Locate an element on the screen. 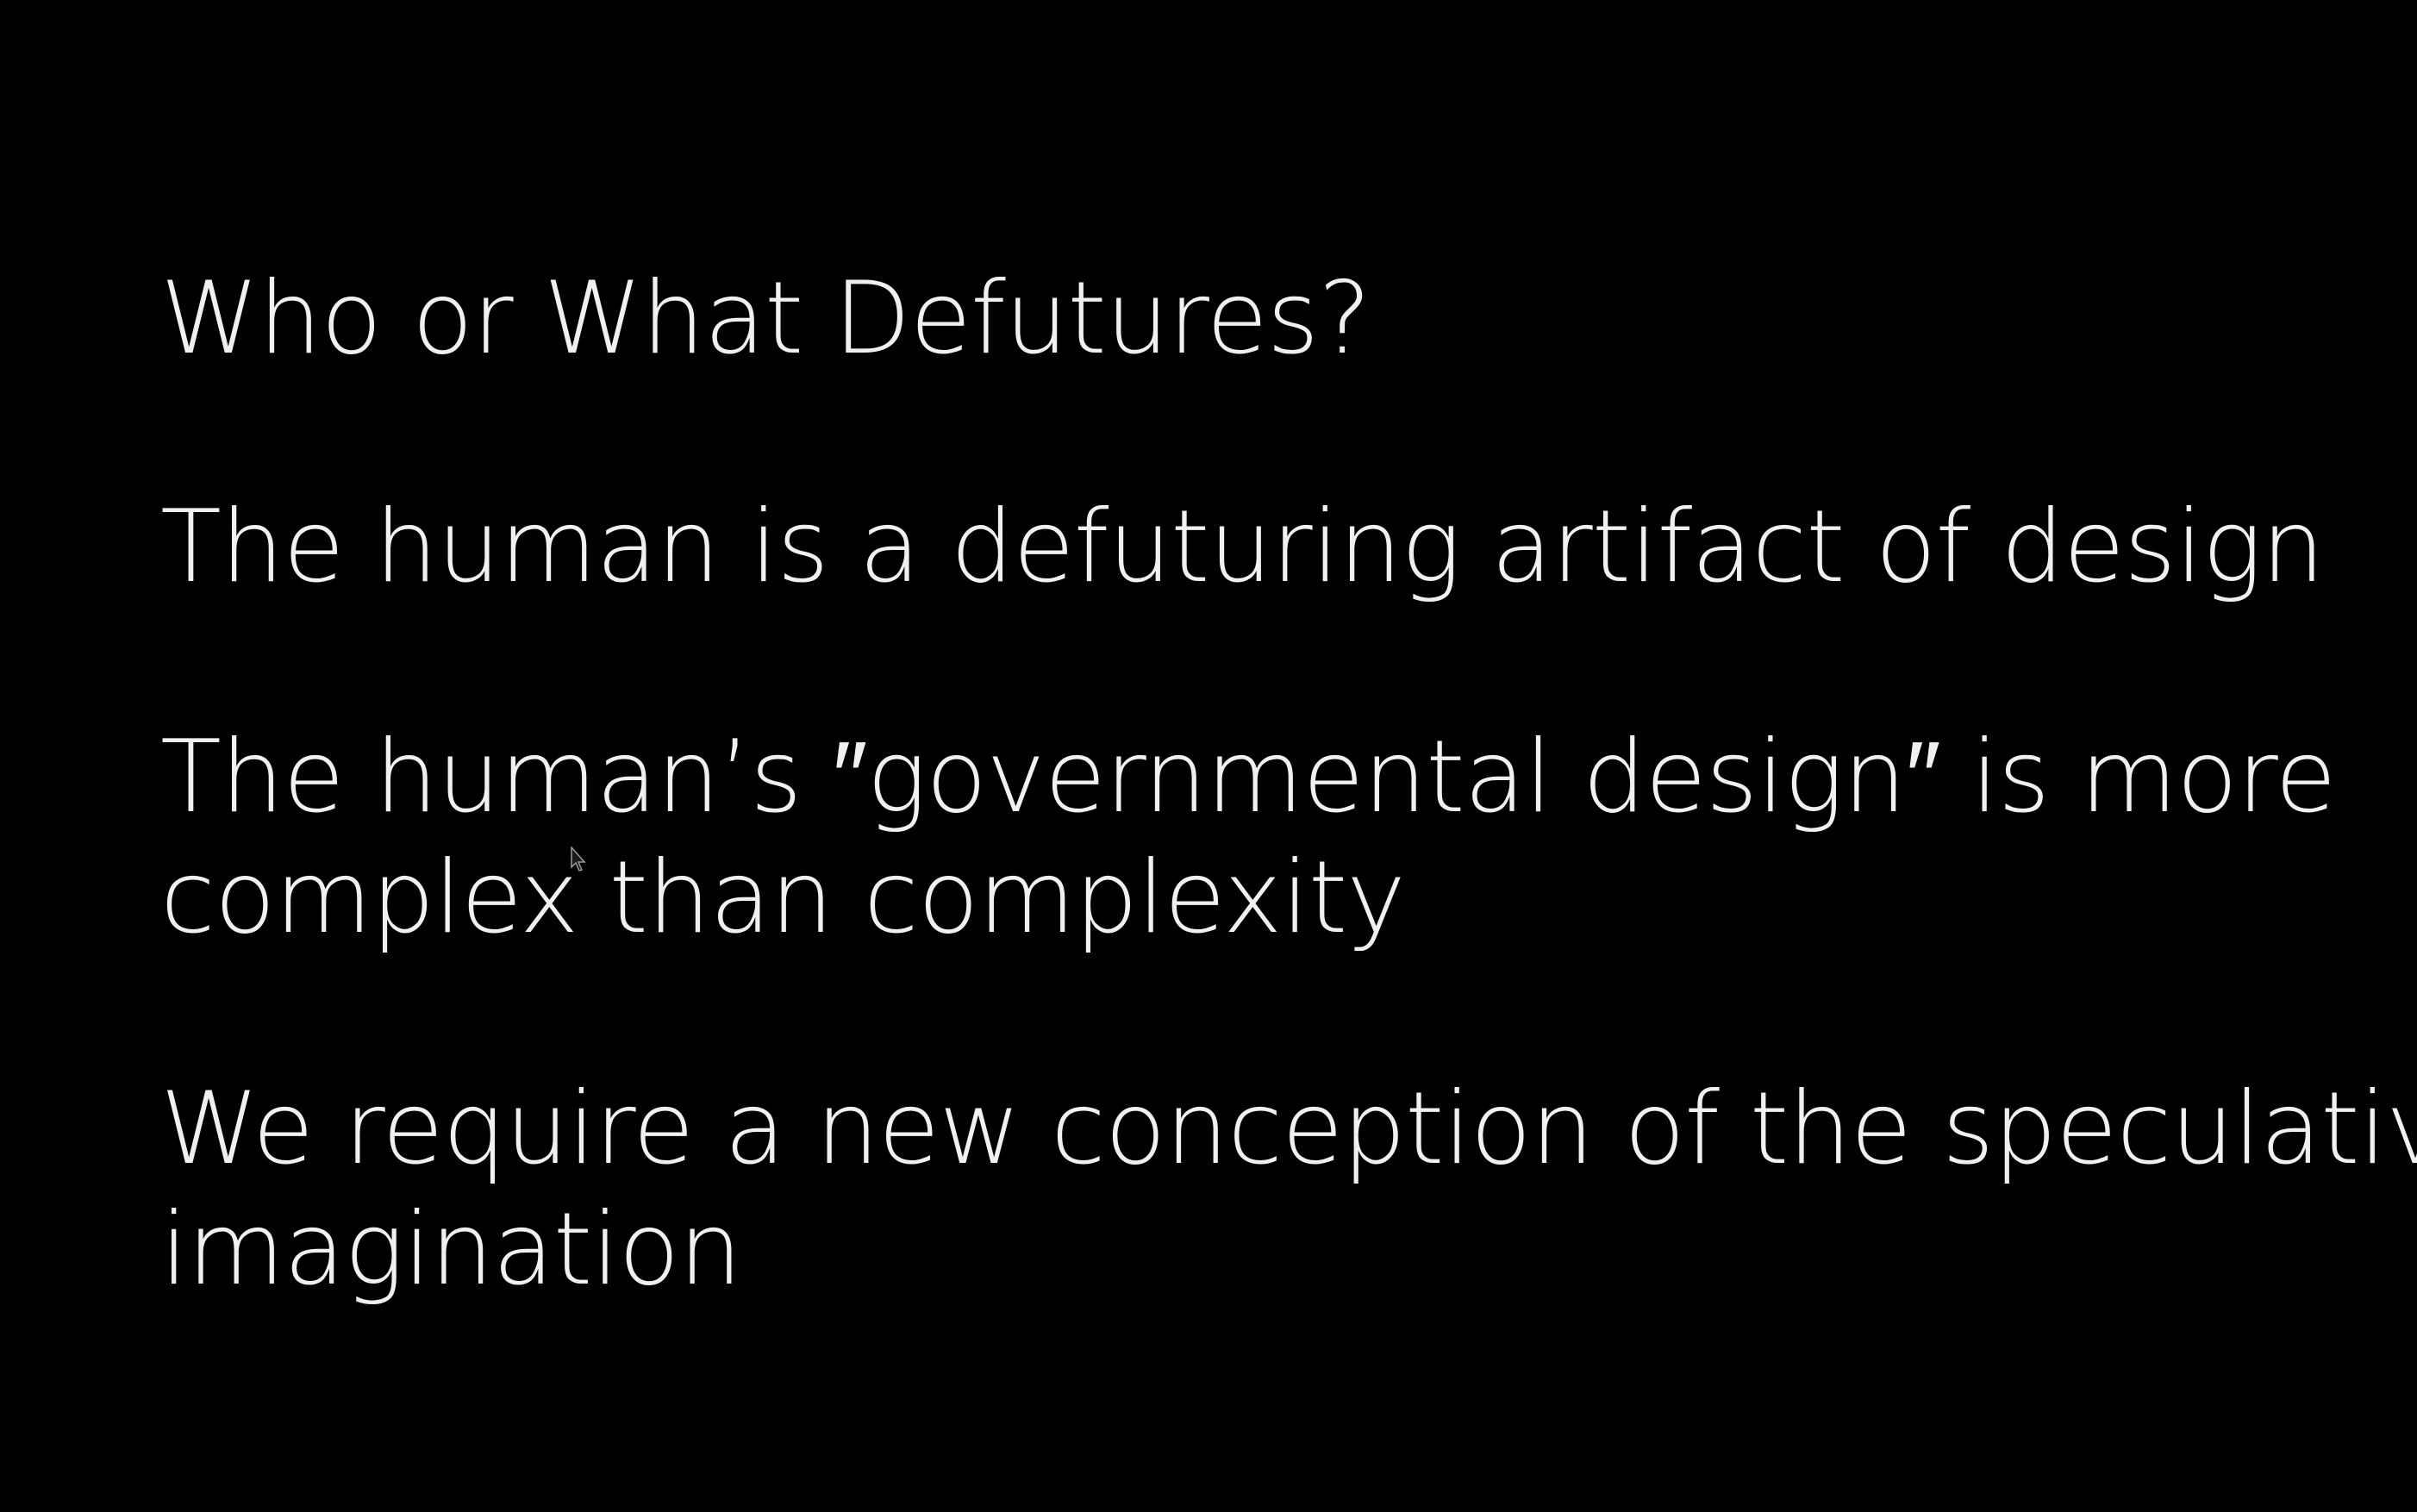  slide-point-2-line-2: complex than complexity is located at coordinates (783, 898).